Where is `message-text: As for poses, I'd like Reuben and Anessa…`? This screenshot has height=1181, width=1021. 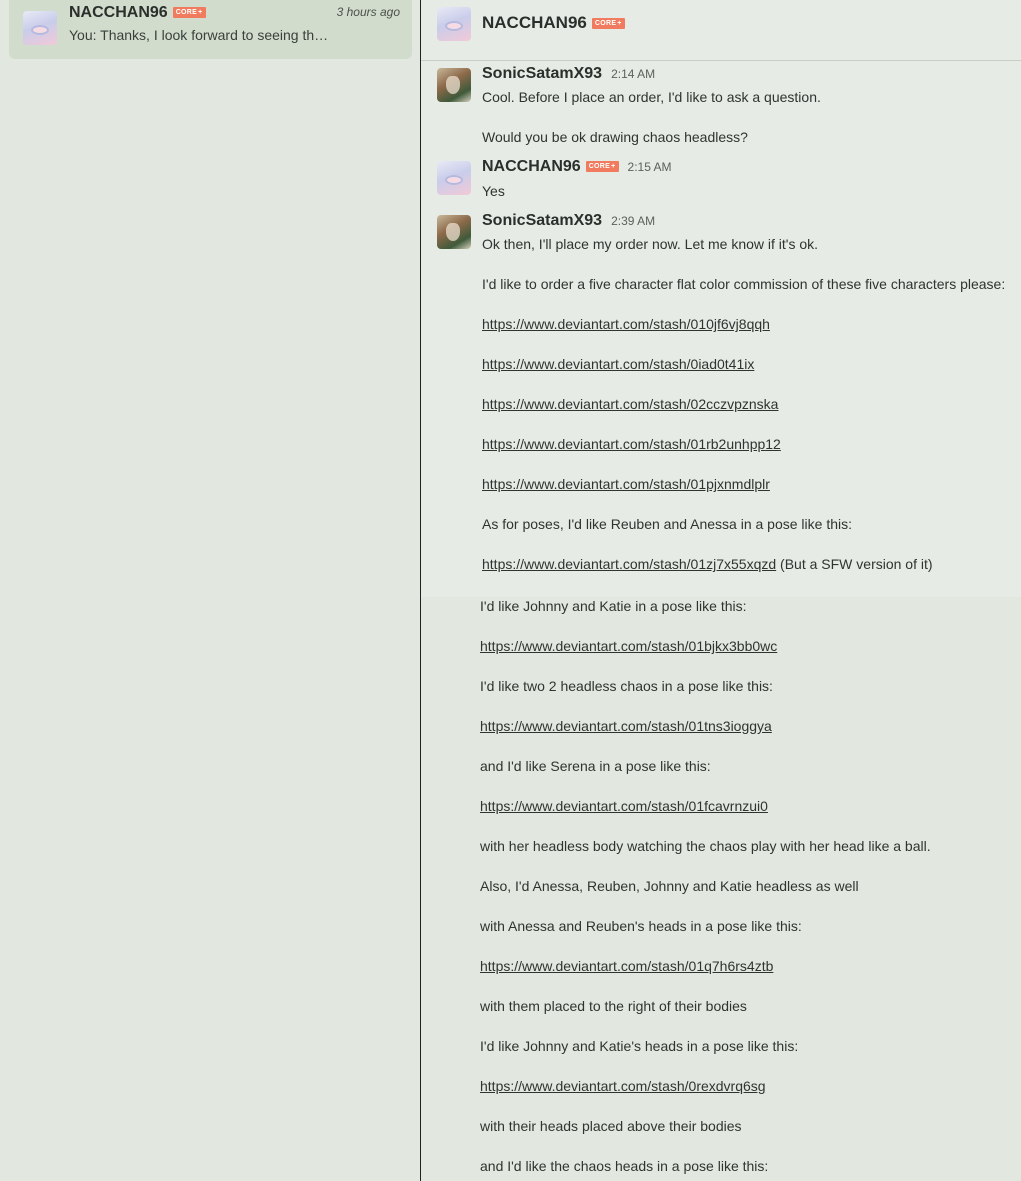 message-text: As for poses, I'd like Reuben and Anessa… is located at coordinates (667, 524).